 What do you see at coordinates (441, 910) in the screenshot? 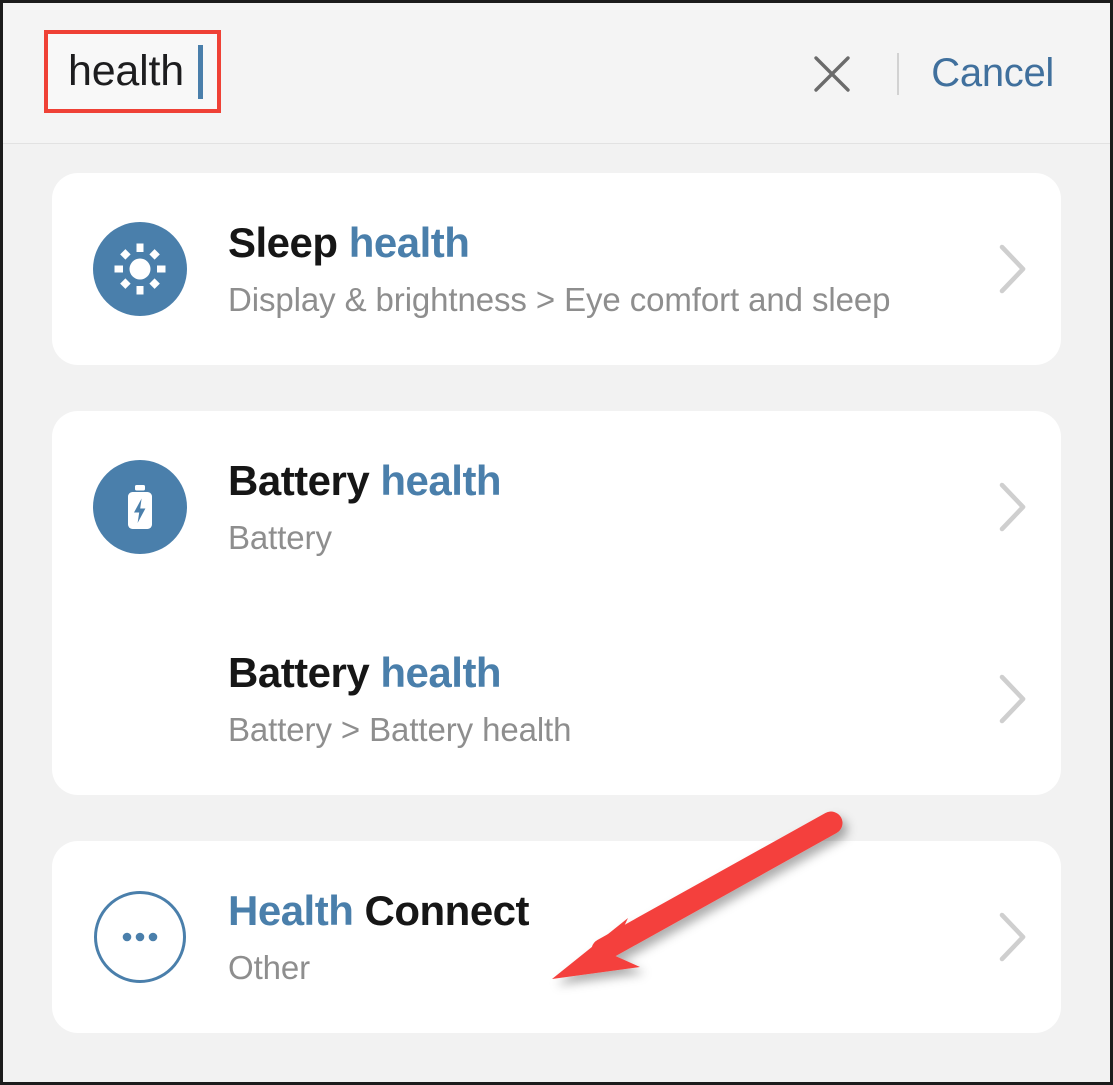
I see `result-title-plain: Connect` at bounding box center [441, 910].